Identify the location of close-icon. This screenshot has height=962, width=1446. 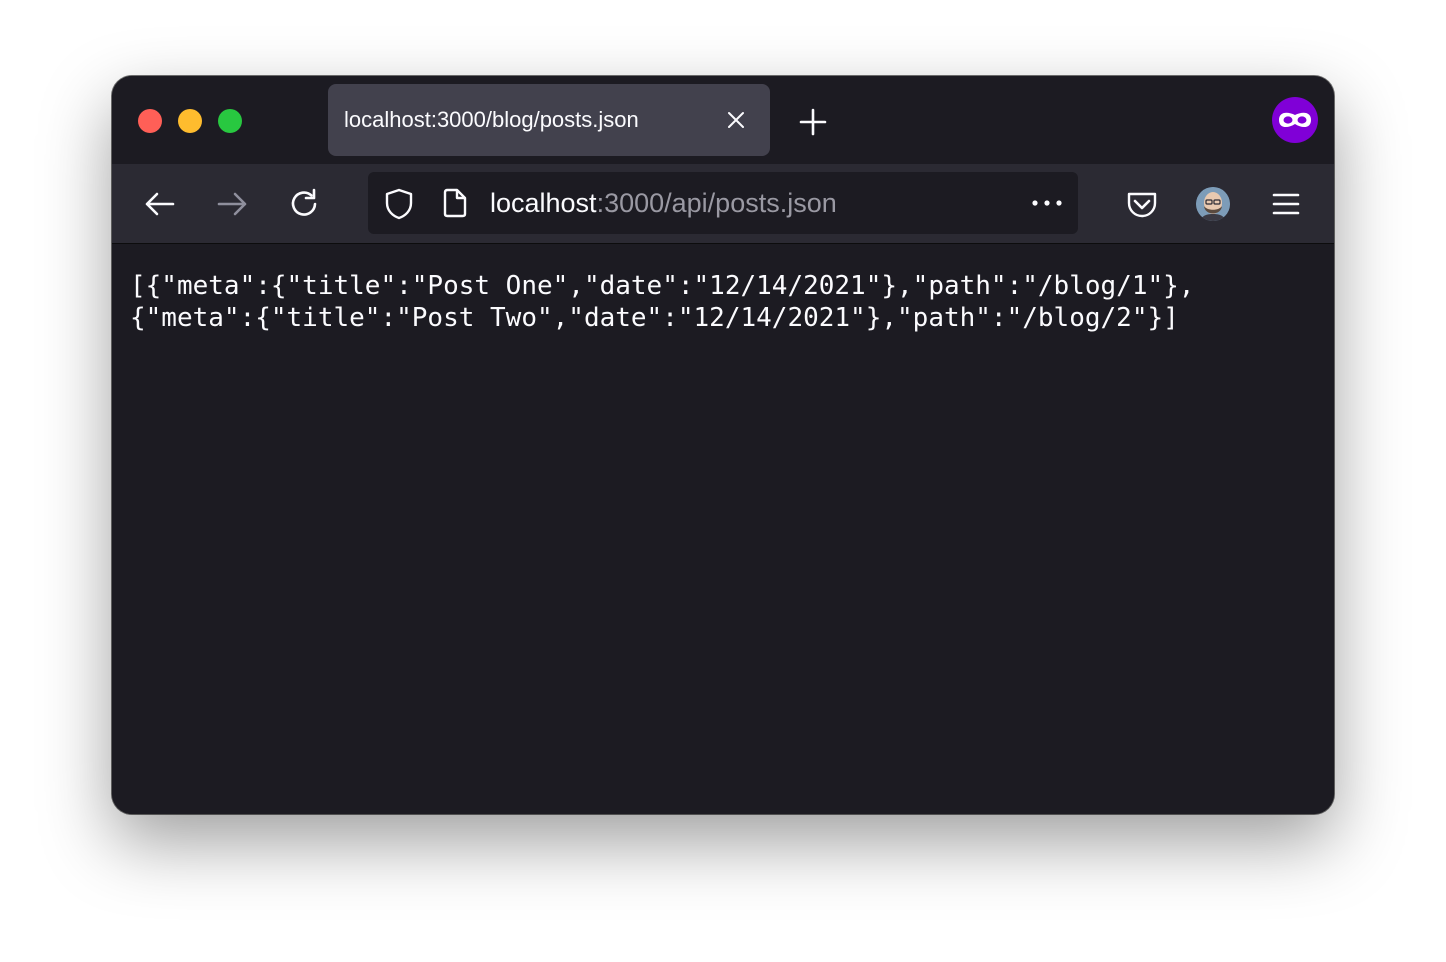
(736, 120).